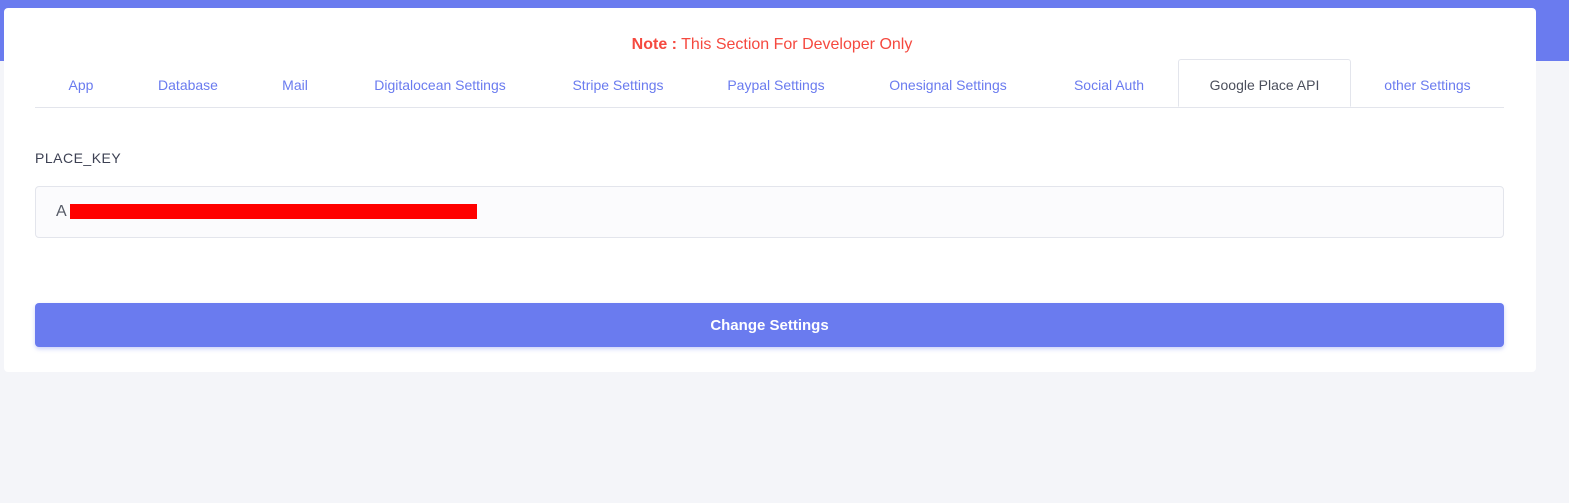 This screenshot has height=503, width=1569. Describe the element at coordinates (295, 83) in the screenshot. I see `tab-mail: Mail` at that location.